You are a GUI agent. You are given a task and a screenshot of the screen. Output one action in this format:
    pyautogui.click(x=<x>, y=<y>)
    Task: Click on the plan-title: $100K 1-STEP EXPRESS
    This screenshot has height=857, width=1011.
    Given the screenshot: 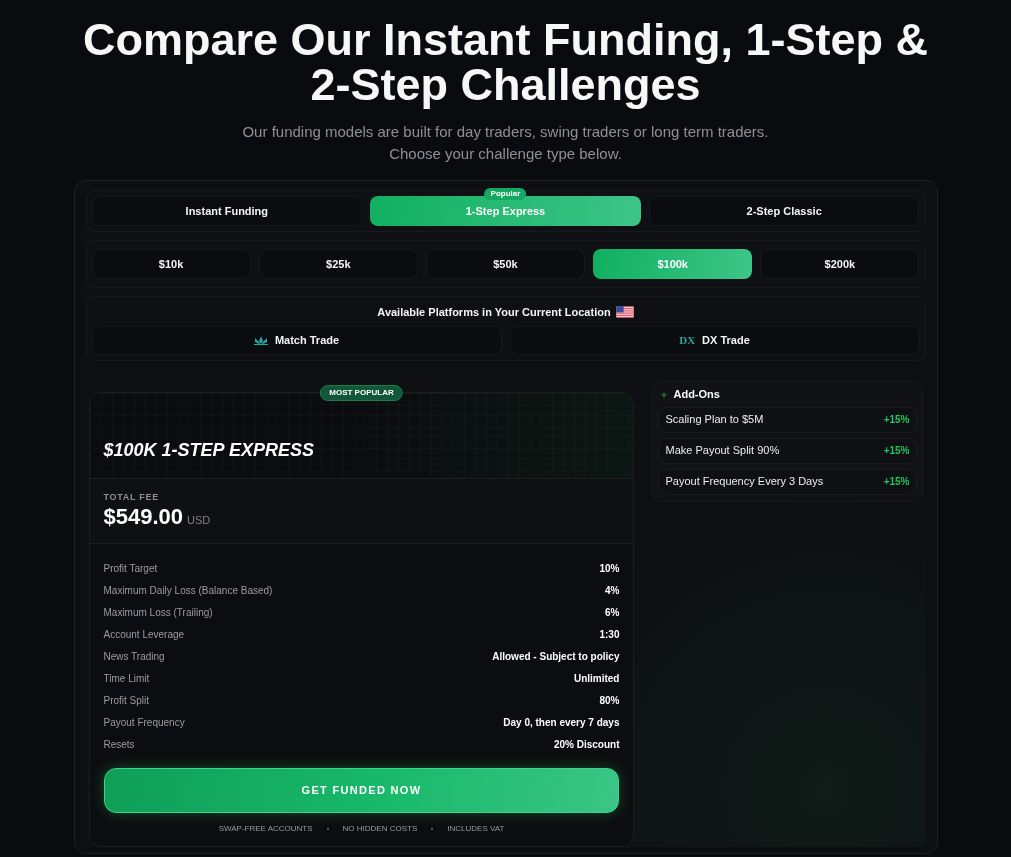 What is the action you would take?
    pyautogui.click(x=208, y=449)
    